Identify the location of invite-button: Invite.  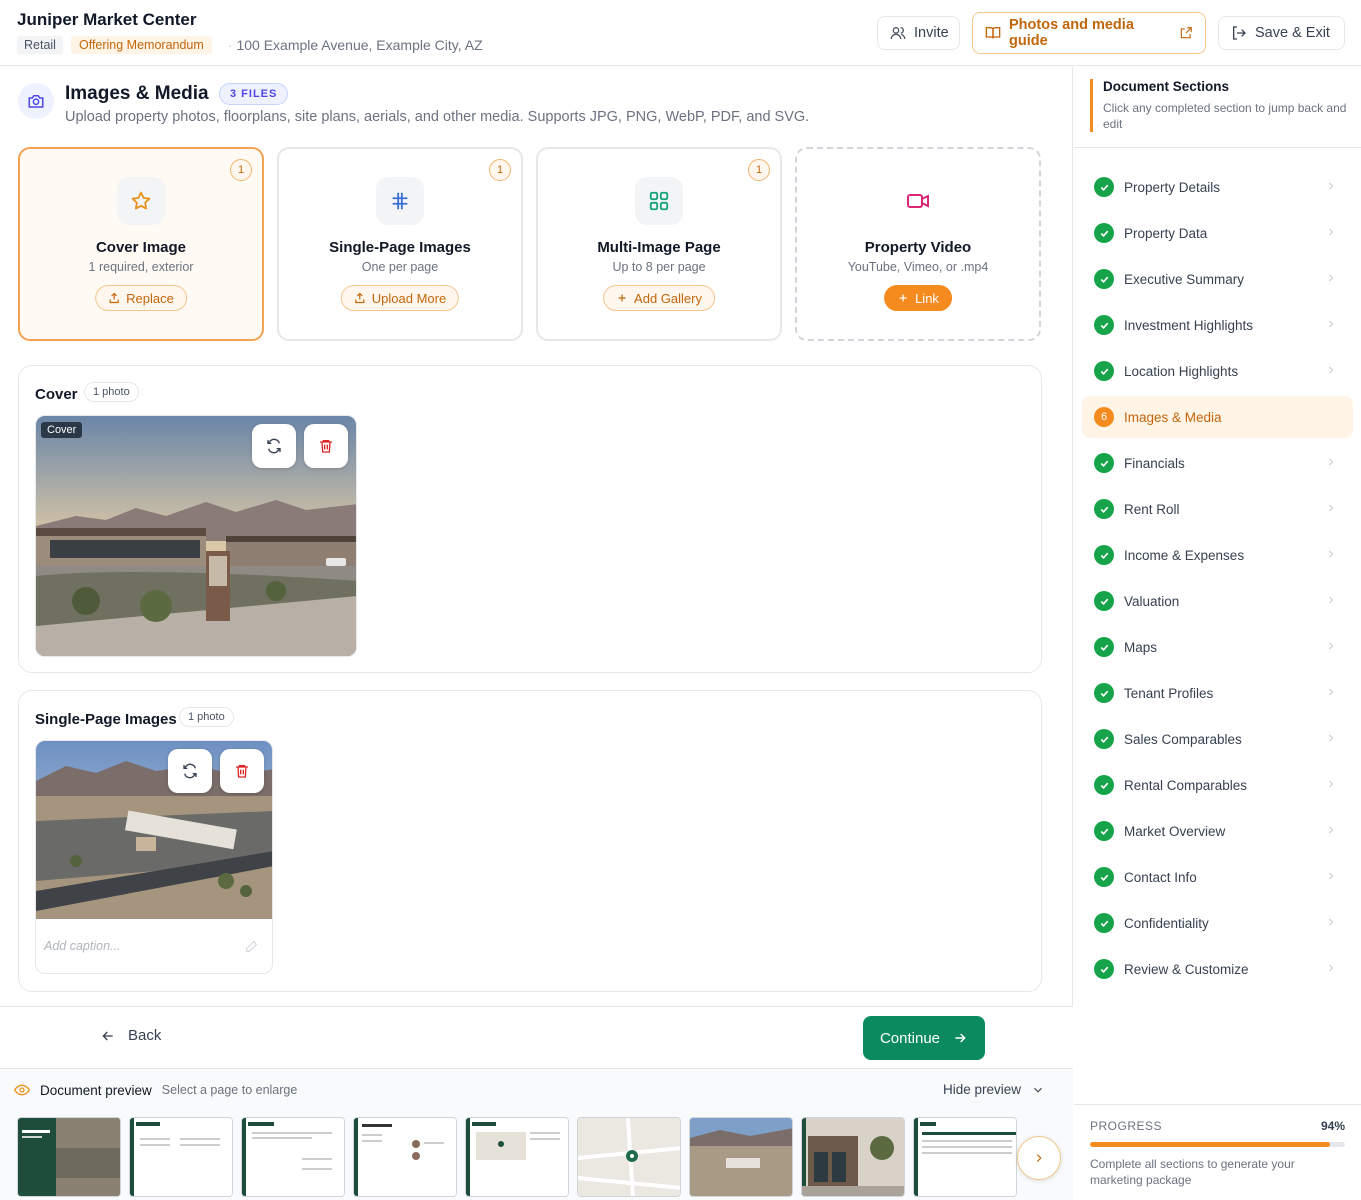
(918, 33).